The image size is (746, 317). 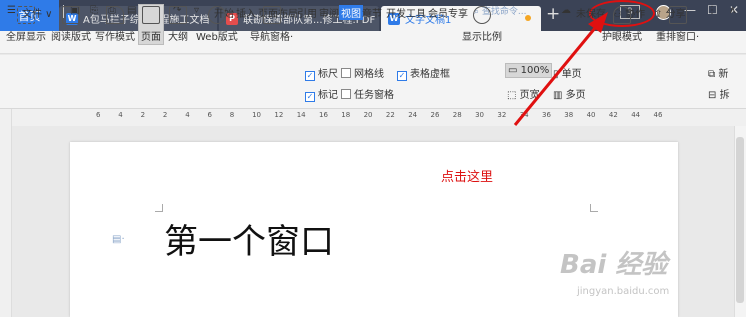 What do you see at coordinates (560, 69) in the screenshot?
I see `annotation-arrow` at bounding box center [560, 69].